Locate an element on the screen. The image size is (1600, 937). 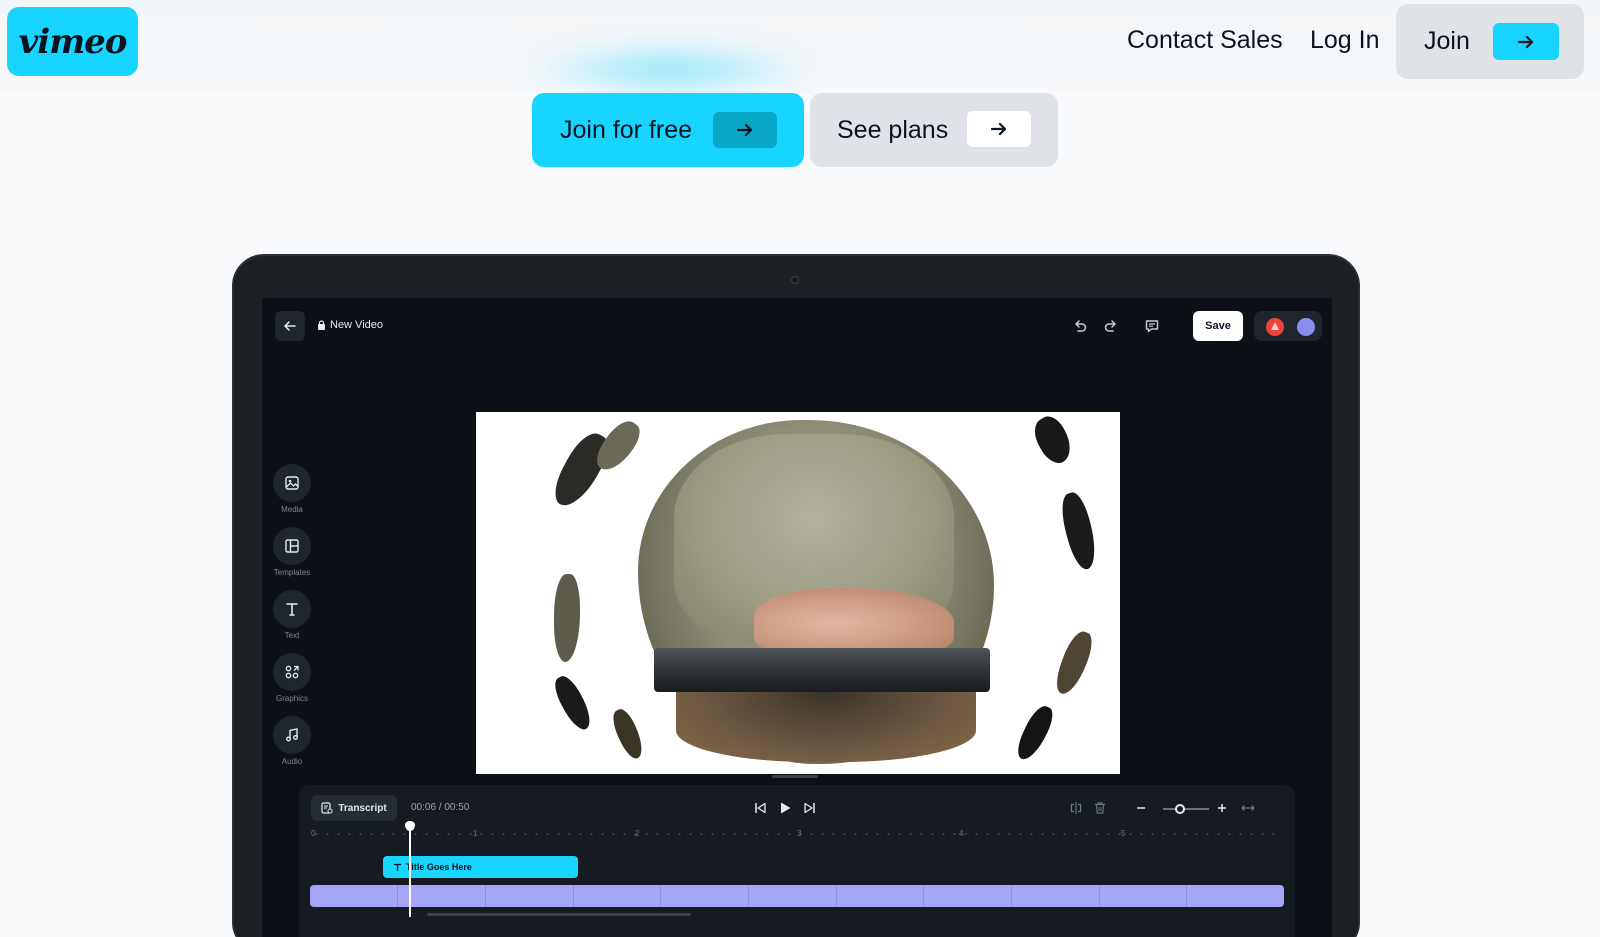
zoom-in-icon is located at coordinates (1222, 808).